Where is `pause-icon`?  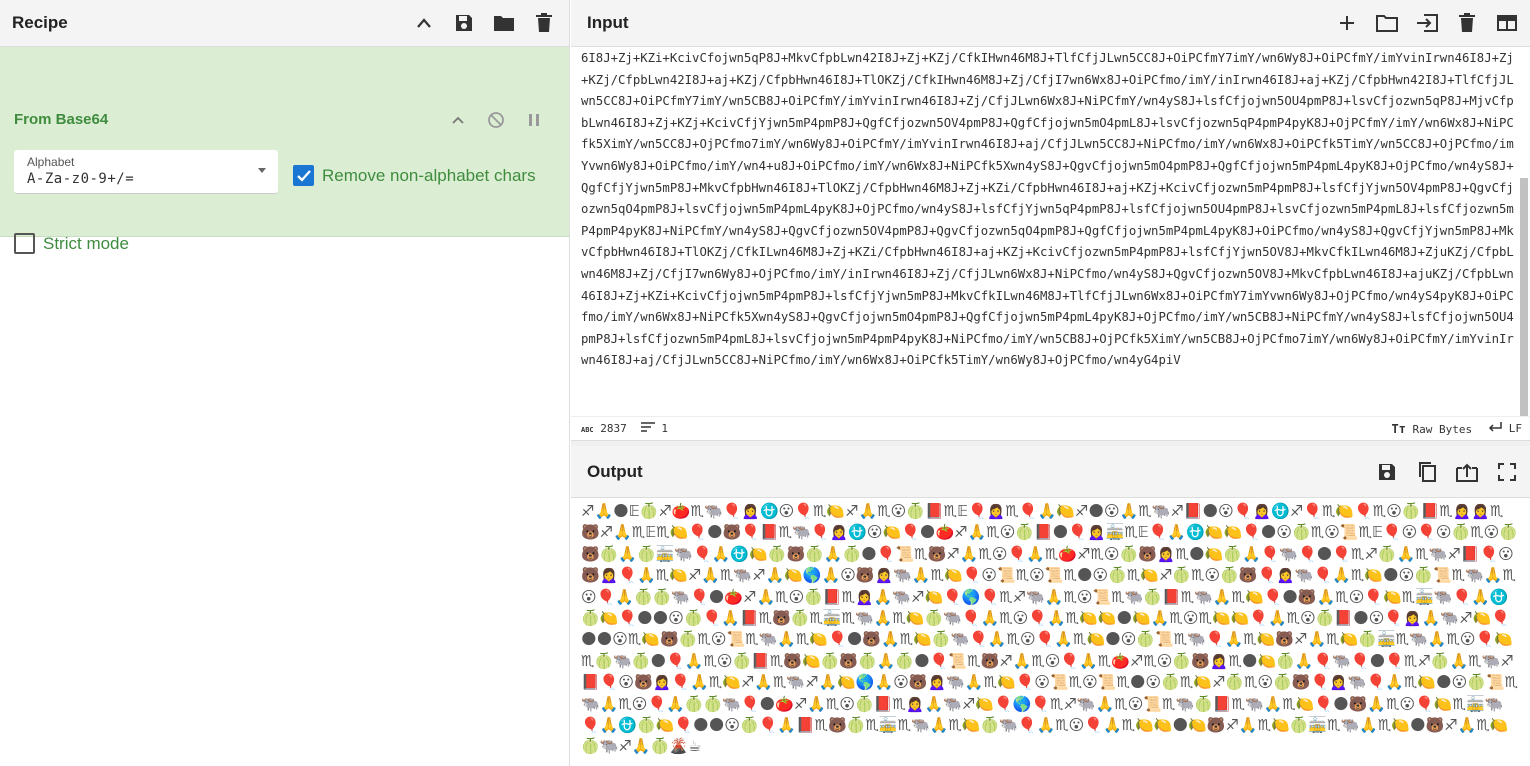 pause-icon is located at coordinates (534, 120).